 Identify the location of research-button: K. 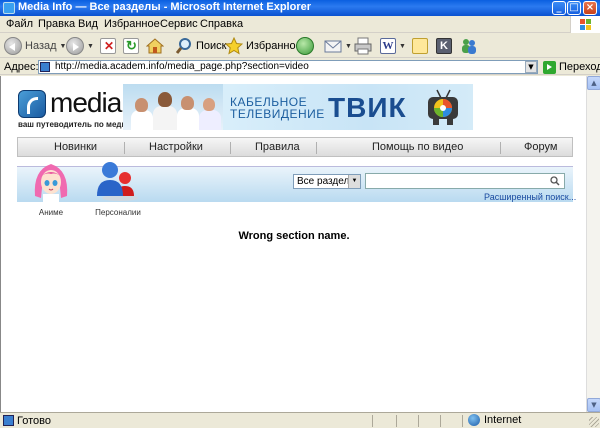
(444, 46).